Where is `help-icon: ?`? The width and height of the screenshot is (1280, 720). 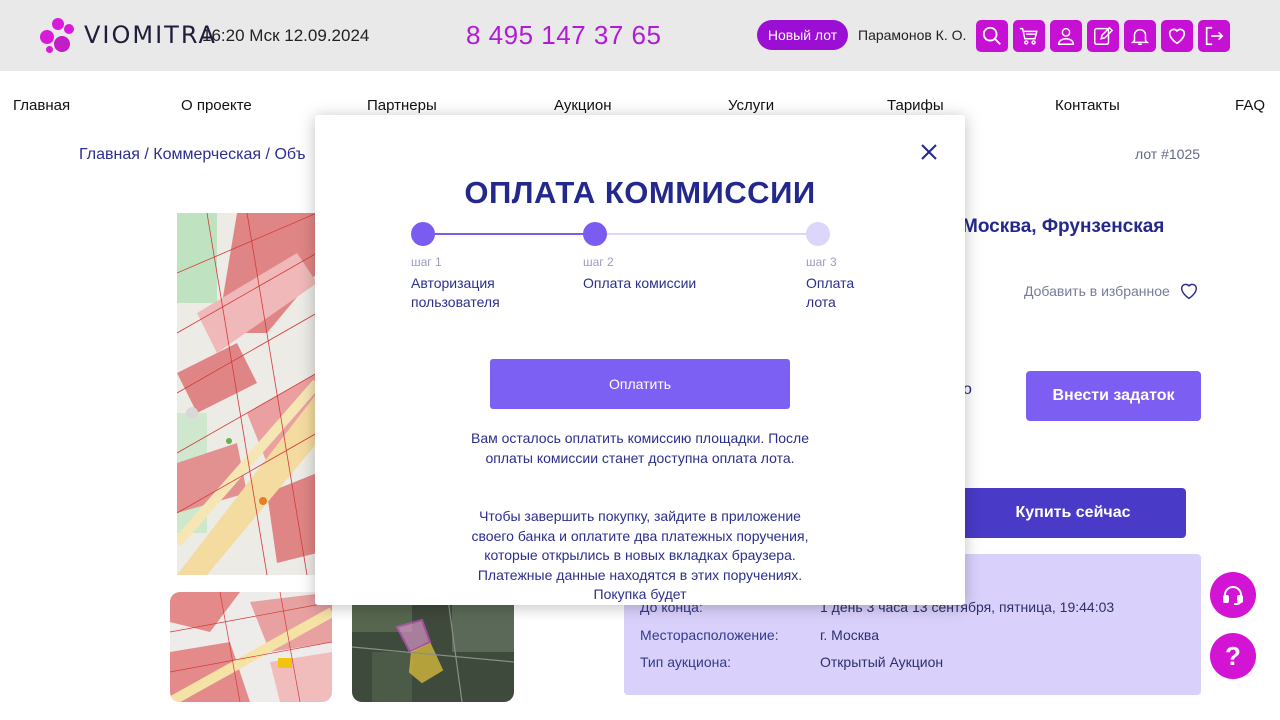
help-icon: ? is located at coordinates (1233, 655).